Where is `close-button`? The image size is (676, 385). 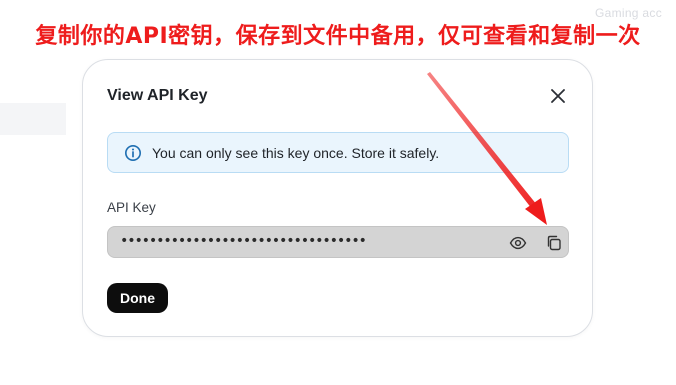
close-button is located at coordinates (558, 96).